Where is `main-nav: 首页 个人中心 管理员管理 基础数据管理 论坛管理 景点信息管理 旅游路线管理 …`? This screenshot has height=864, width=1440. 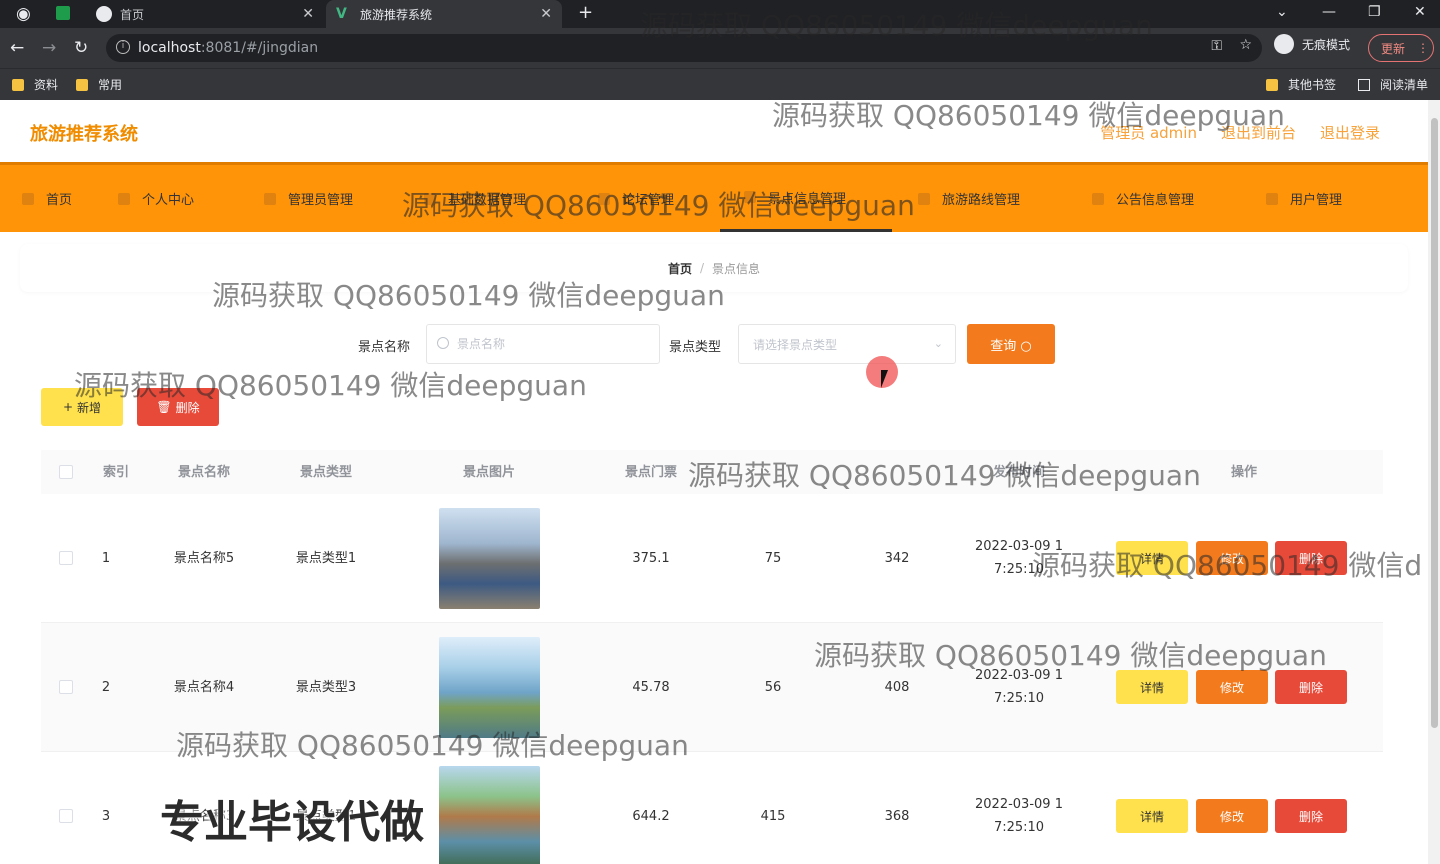
main-nav: 首页 个人中心 管理员管理 基础数据管理 论坛管理 景点信息管理 旅游路线管理 … is located at coordinates (714, 197).